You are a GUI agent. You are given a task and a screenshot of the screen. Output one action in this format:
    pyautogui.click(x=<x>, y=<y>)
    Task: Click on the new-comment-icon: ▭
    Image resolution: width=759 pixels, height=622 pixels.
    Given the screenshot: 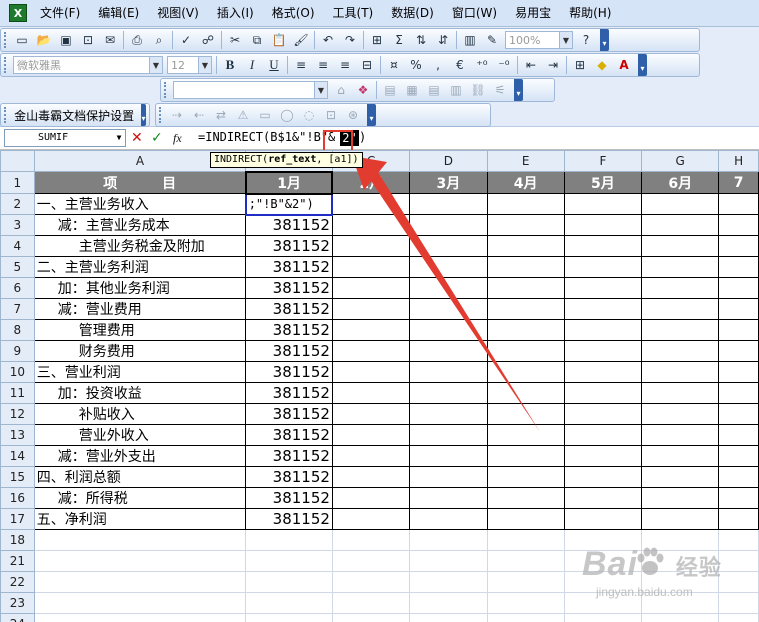 What is the action you would take?
    pyautogui.click(x=265, y=115)
    